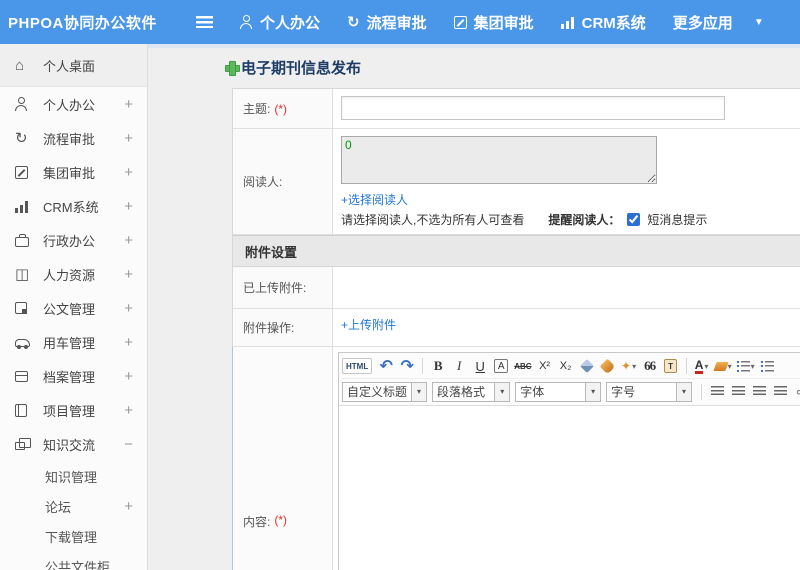  Describe the element at coordinates (128, 444) in the screenshot. I see `collapse-icon: −` at that location.